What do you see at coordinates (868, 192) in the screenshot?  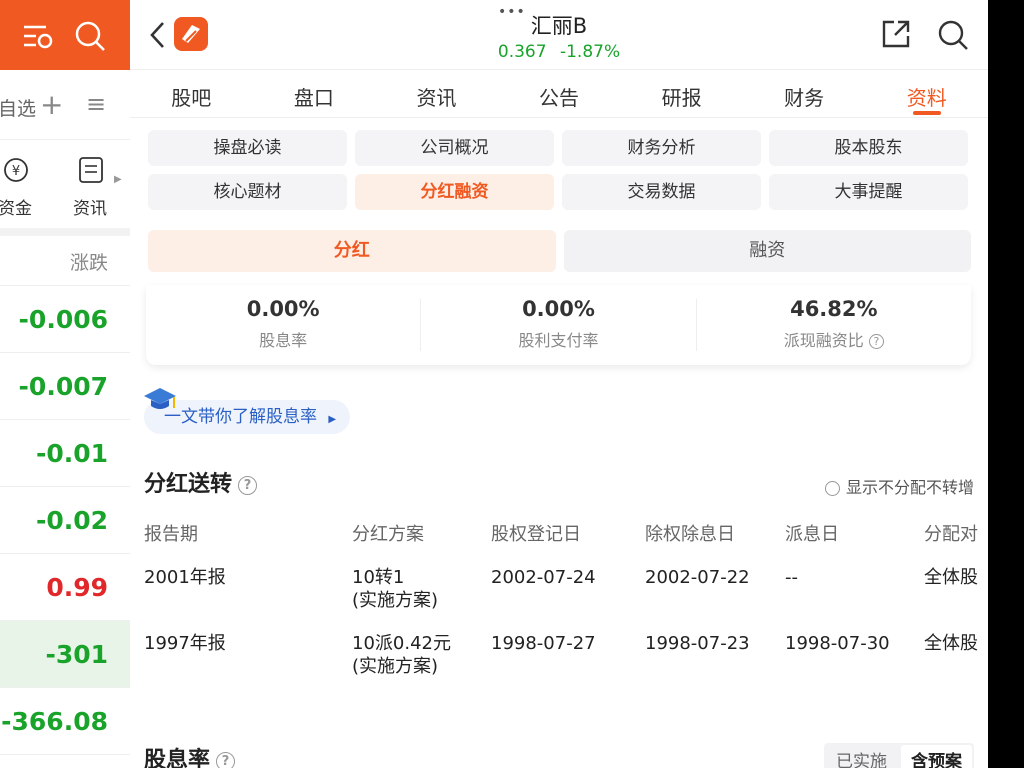 I see `subnav-item: 大事提醒` at bounding box center [868, 192].